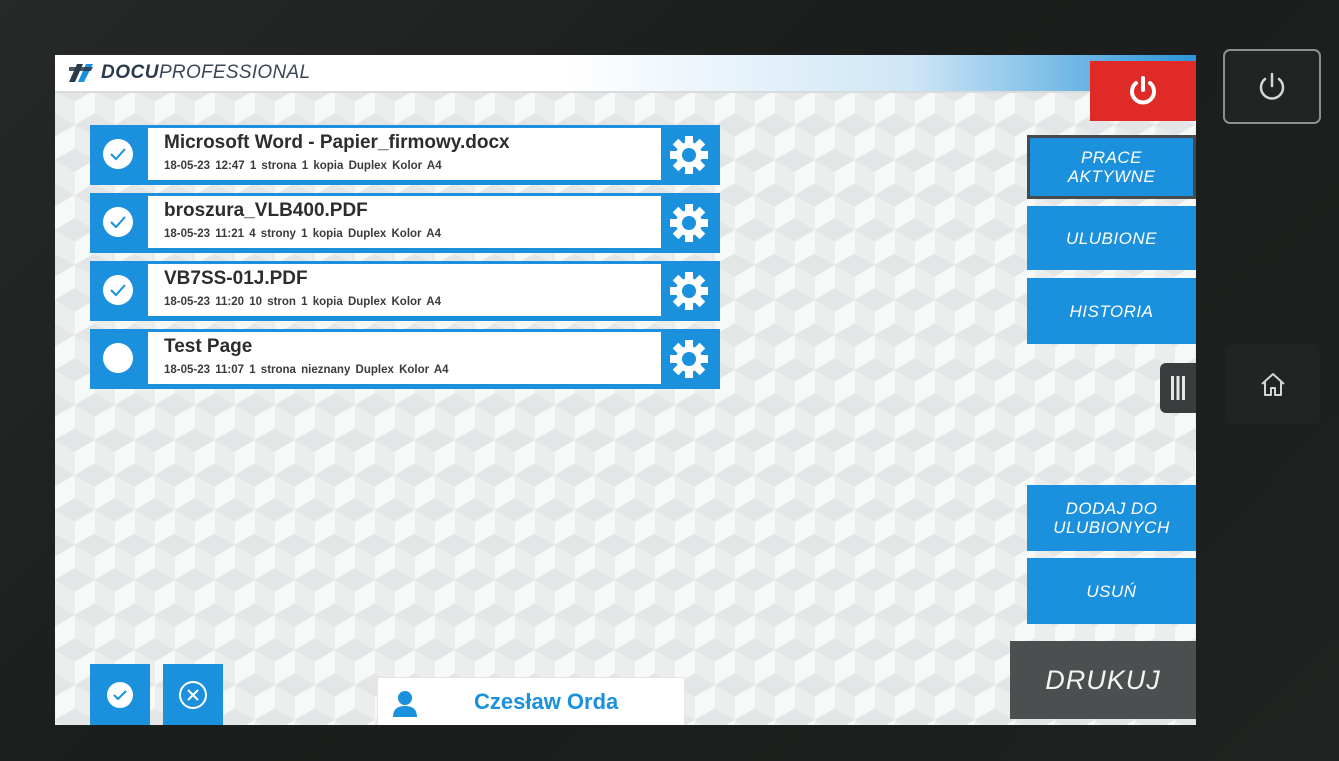 The height and width of the screenshot is (761, 1339). Describe the element at coordinates (266, 210) in the screenshot. I see `job-title: broszura_VLB400.PDF` at that location.